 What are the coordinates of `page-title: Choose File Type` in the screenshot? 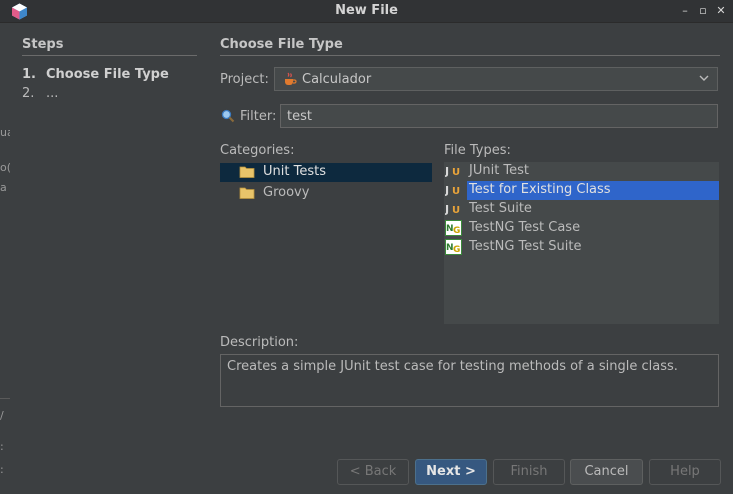 It's located at (281, 44).